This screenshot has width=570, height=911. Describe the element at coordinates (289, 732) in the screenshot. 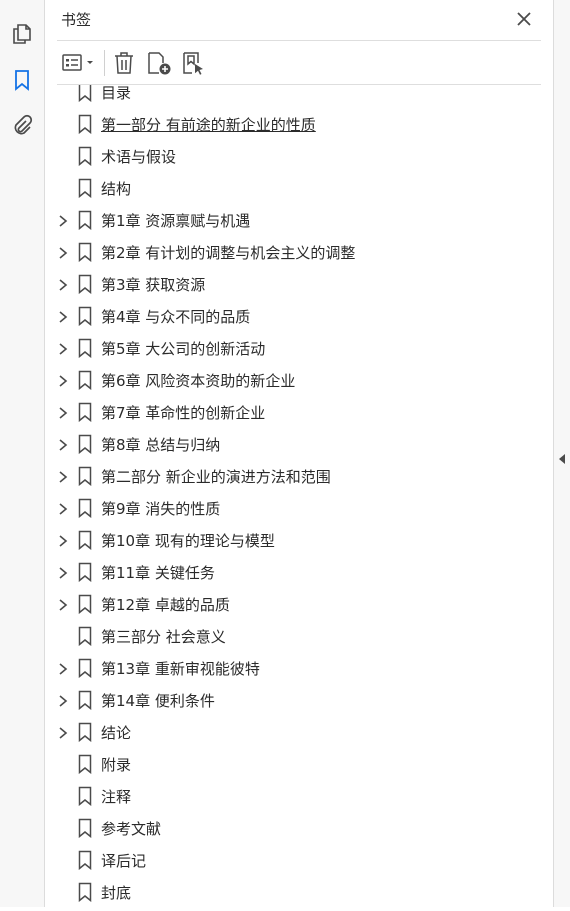

I see `bookmark-item: 结论` at that location.